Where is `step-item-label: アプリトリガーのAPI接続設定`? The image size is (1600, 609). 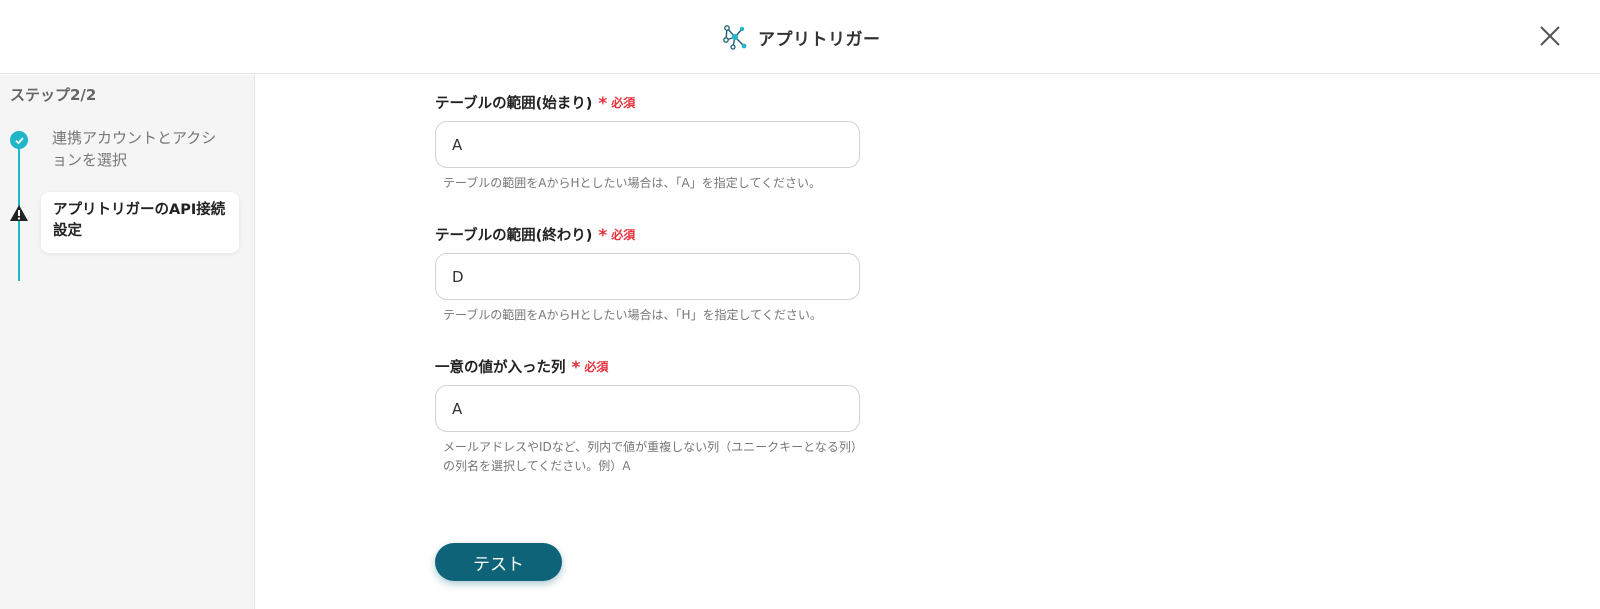
step-item-label: アプリトリガーのAPI接続設定 is located at coordinates (139, 220).